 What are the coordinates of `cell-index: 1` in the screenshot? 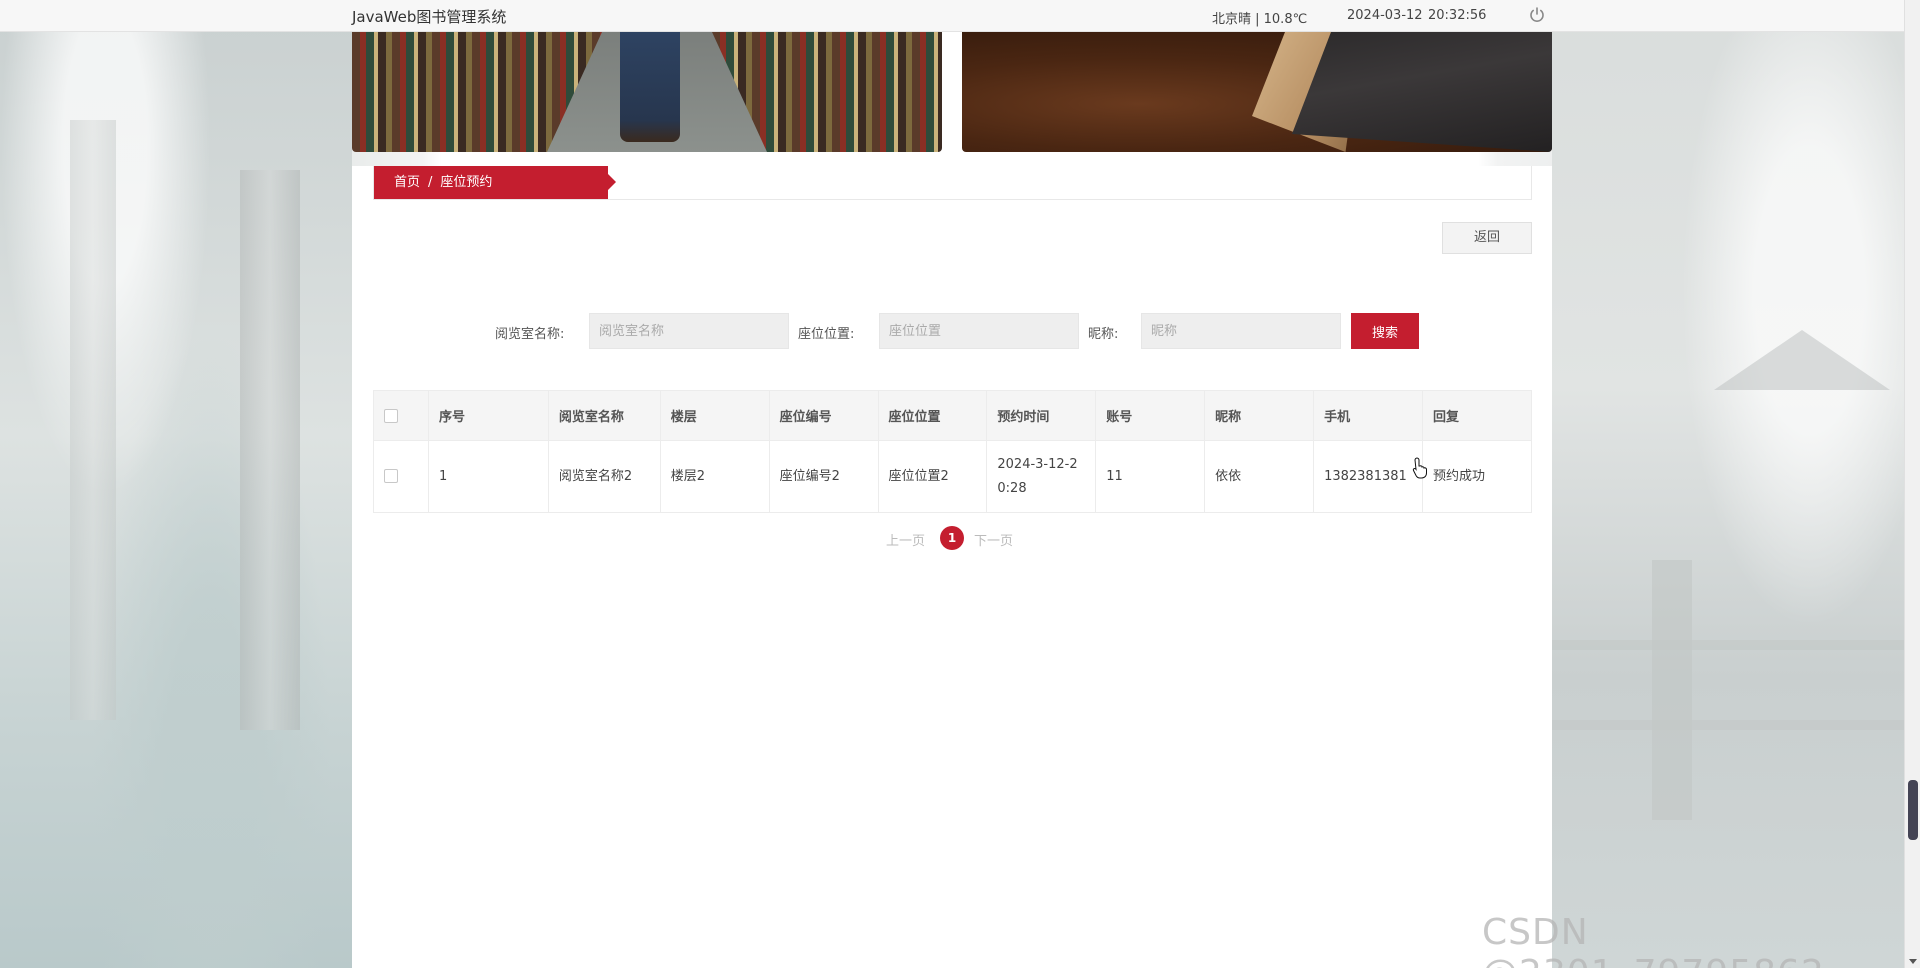 It's located at (488, 476).